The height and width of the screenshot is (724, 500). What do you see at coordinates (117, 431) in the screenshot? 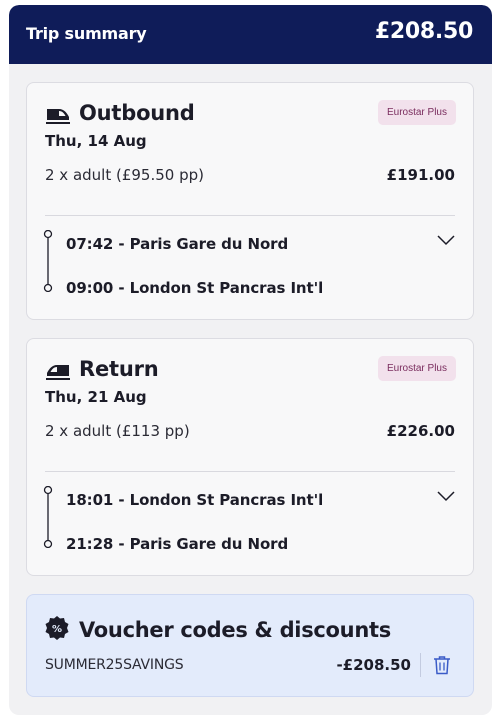
I see `return-passengers: 2 x adult (£113 pp)` at bounding box center [117, 431].